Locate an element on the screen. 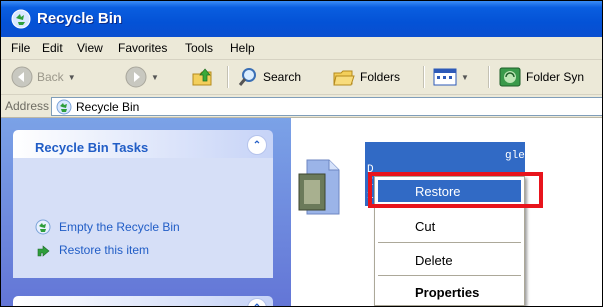 The height and width of the screenshot is (307, 603). context-item-label: Cut is located at coordinates (425, 226).